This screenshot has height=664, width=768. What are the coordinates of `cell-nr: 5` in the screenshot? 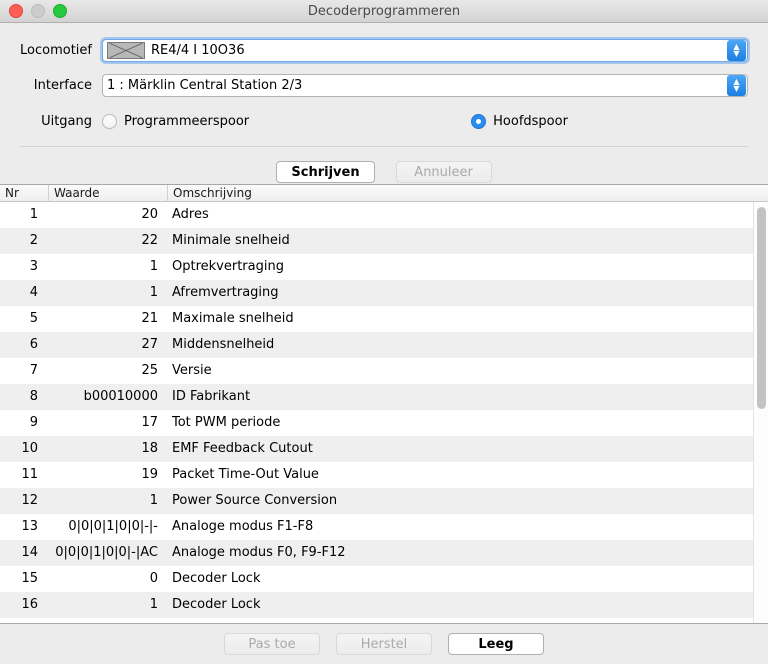 It's located at (33, 318).